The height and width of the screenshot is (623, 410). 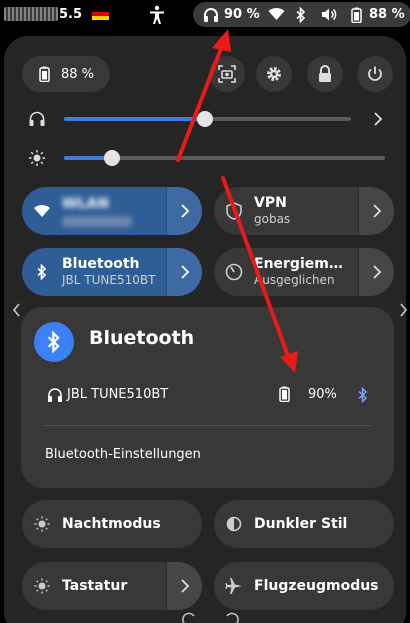 I want to click on night-mode-tile: Nachtmodus, so click(x=112, y=524).